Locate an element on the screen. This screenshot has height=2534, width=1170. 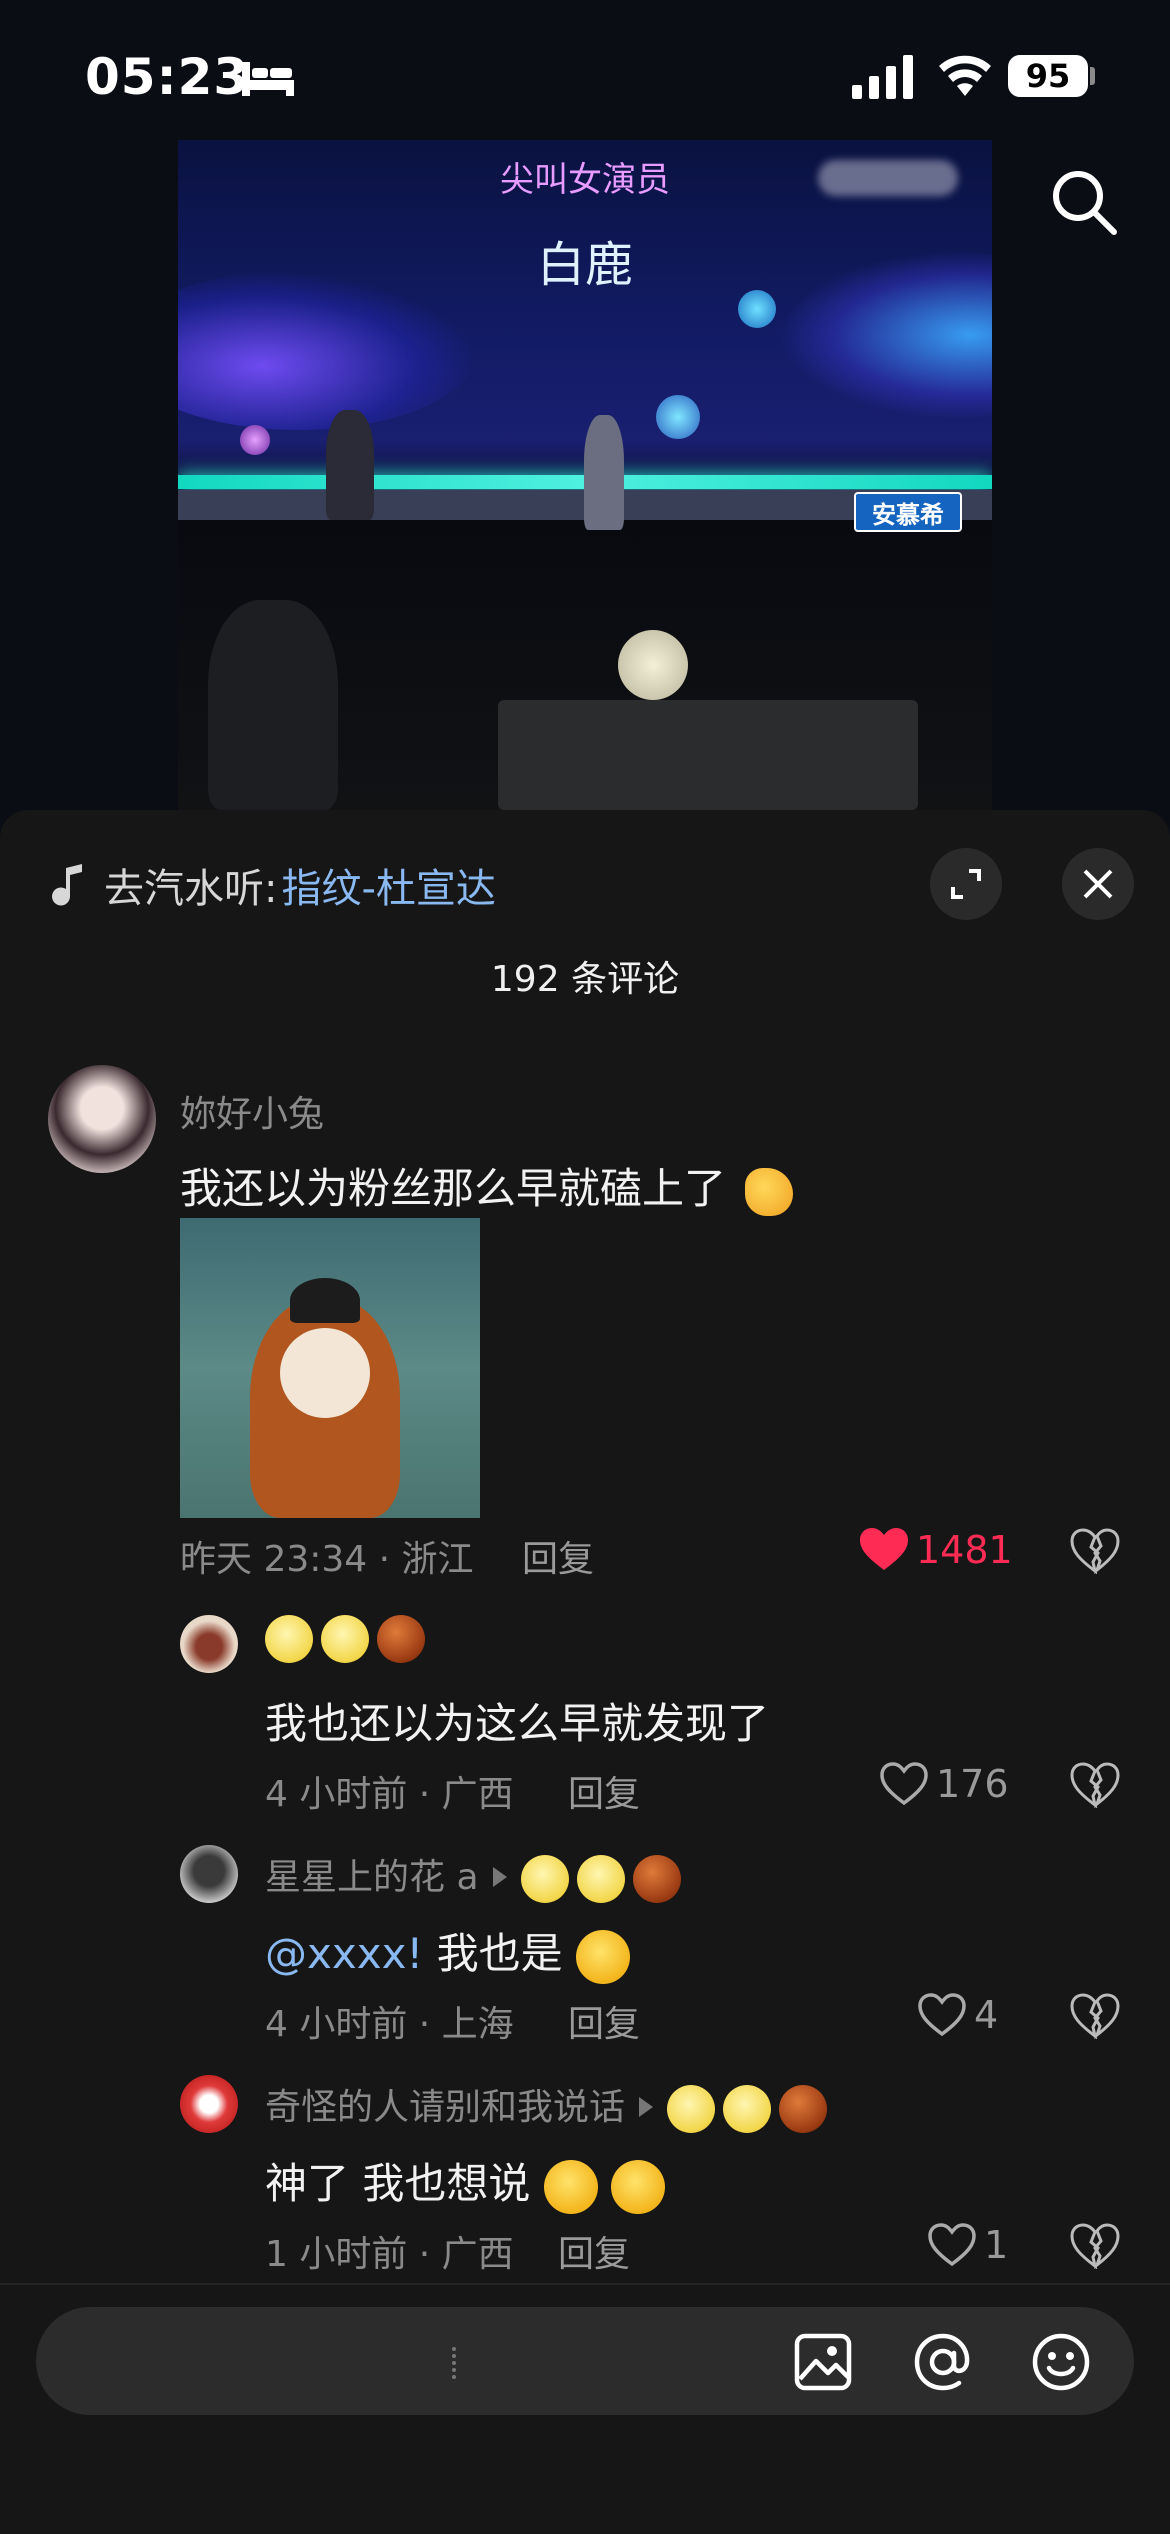
video-flowers is located at coordinates (653, 665).